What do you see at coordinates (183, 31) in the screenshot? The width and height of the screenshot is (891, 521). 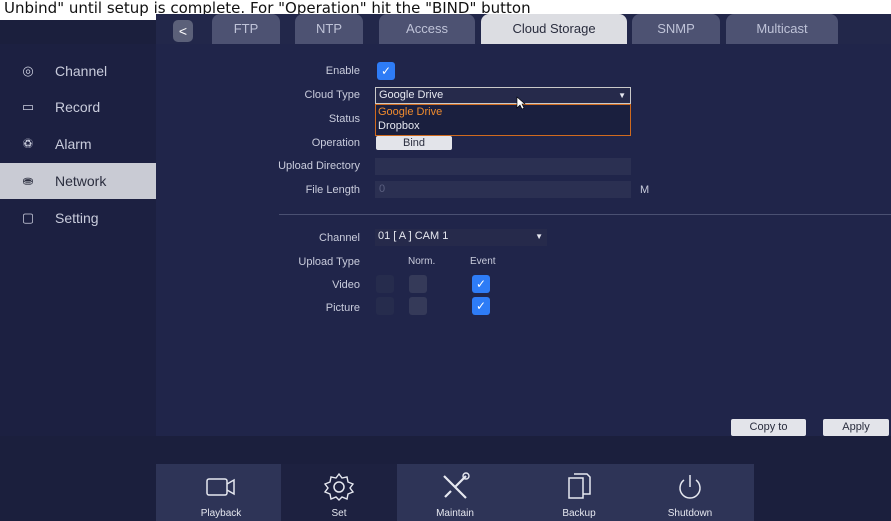 I see `back-button: <` at bounding box center [183, 31].